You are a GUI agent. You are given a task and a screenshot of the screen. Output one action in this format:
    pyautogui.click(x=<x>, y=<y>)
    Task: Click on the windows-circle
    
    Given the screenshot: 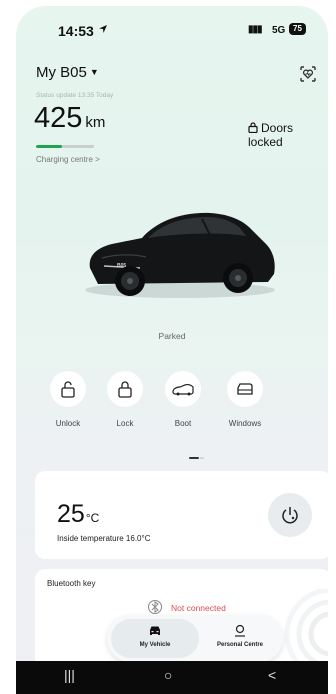 What is the action you would take?
    pyautogui.click(x=245, y=389)
    